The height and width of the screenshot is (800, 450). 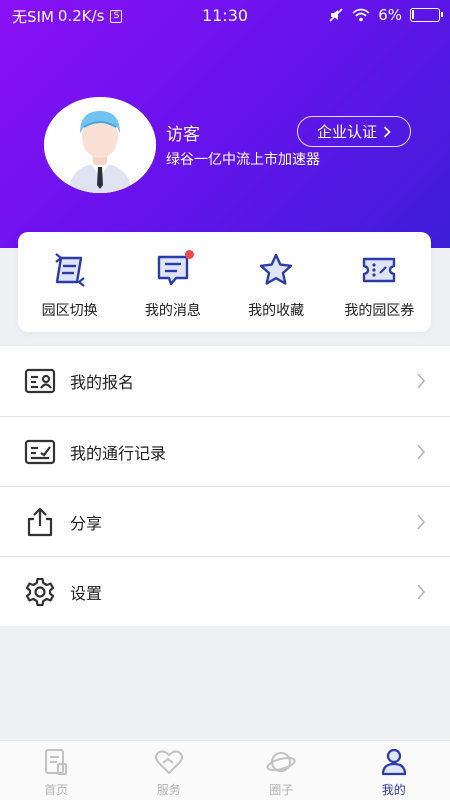 I want to click on quick-park-switch: 园区切换, so click(x=69, y=282).